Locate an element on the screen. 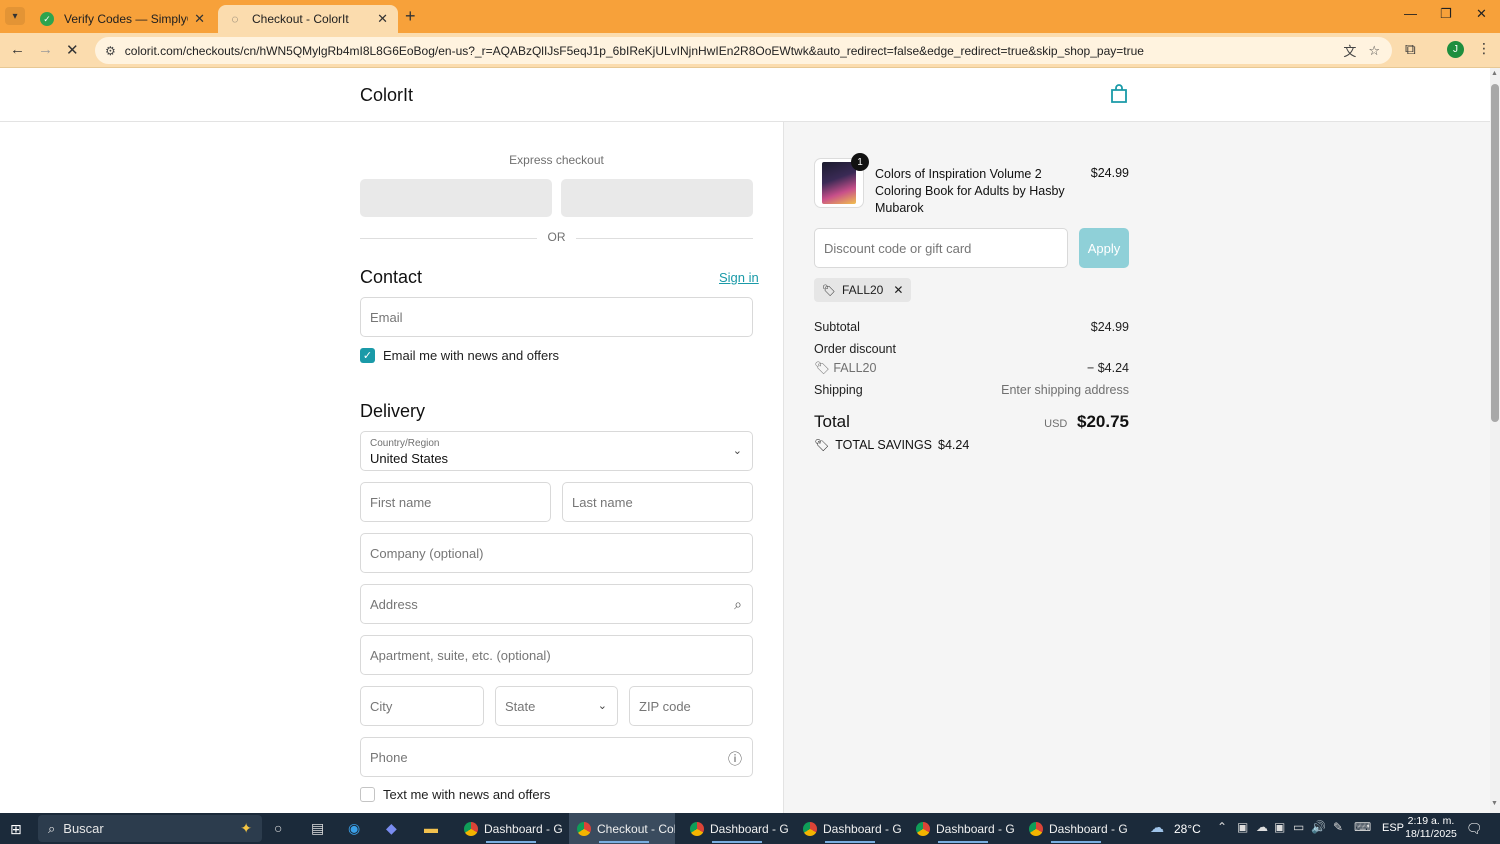  onedrive-cloud-icon: ☁ is located at coordinates (1262, 827).